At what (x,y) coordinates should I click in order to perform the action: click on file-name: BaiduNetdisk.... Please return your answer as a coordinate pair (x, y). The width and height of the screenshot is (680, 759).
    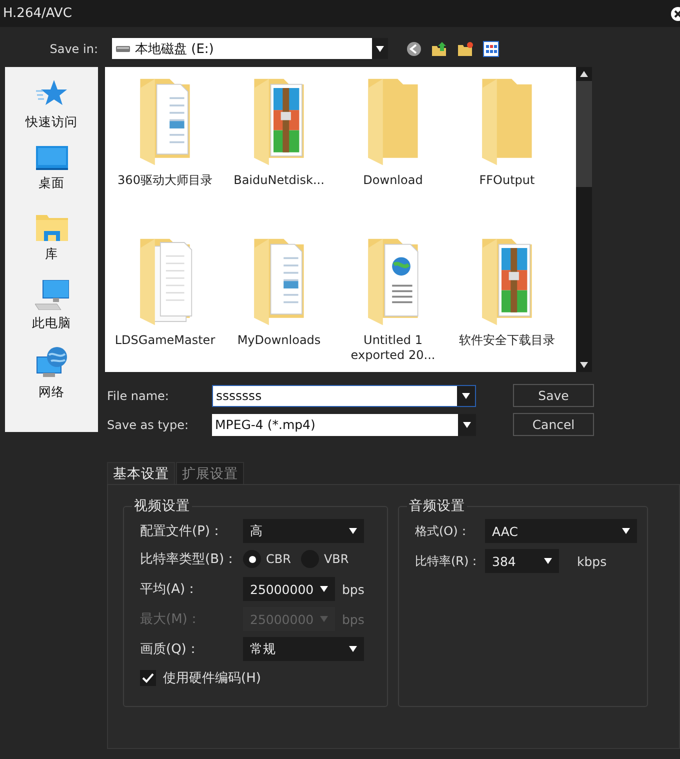
    Looking at the image, I should click on (279, 180).